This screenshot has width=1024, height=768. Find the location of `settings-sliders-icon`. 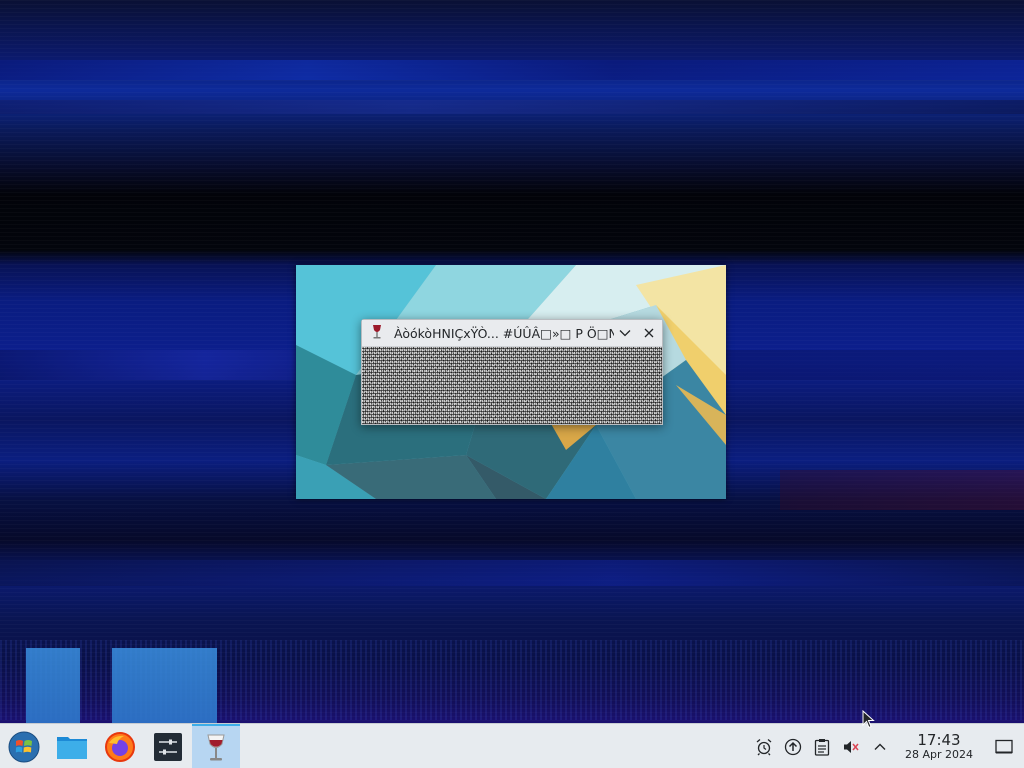

settings-sliders-icon is located at coordinates (168, 746).